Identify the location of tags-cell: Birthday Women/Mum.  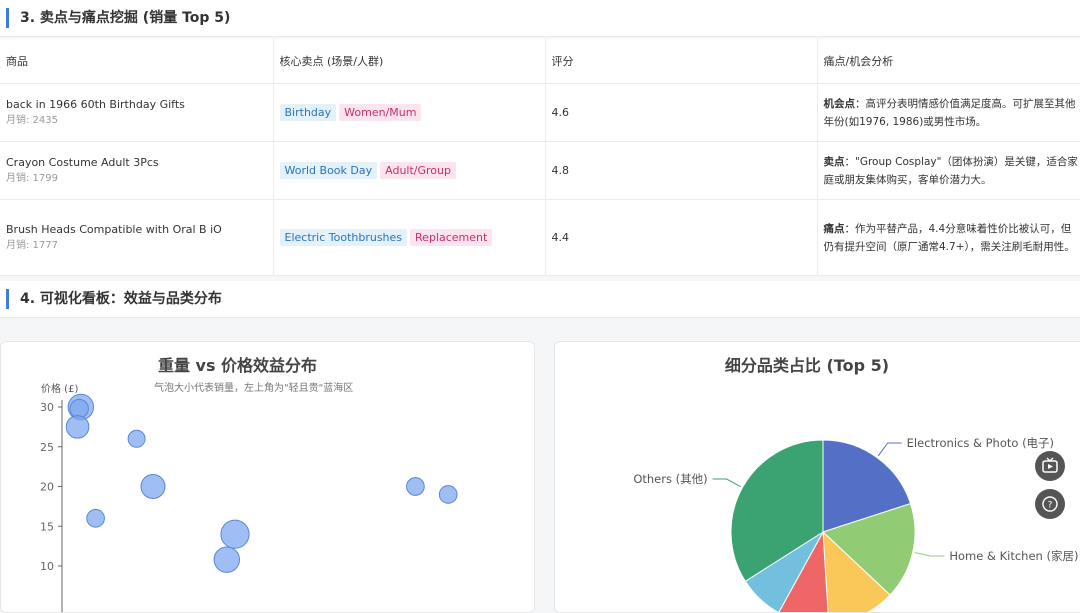
(409, 112).